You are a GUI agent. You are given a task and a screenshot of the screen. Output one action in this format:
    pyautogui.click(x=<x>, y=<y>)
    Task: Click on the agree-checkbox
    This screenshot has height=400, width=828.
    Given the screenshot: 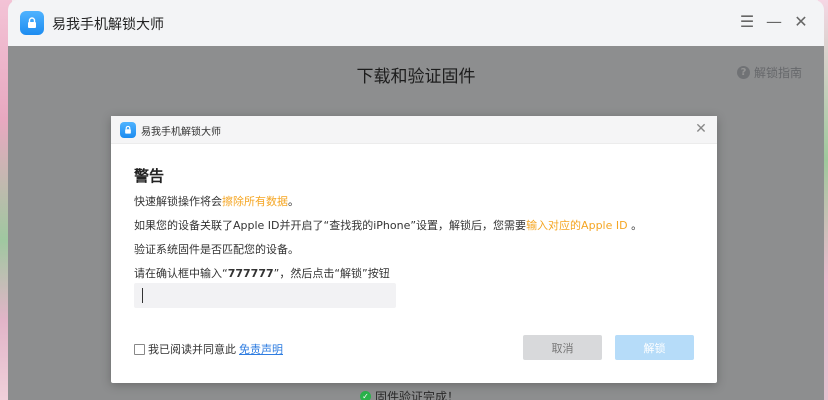 What is the action you would take?
    pyautogui.click(x=139, y=349)
    